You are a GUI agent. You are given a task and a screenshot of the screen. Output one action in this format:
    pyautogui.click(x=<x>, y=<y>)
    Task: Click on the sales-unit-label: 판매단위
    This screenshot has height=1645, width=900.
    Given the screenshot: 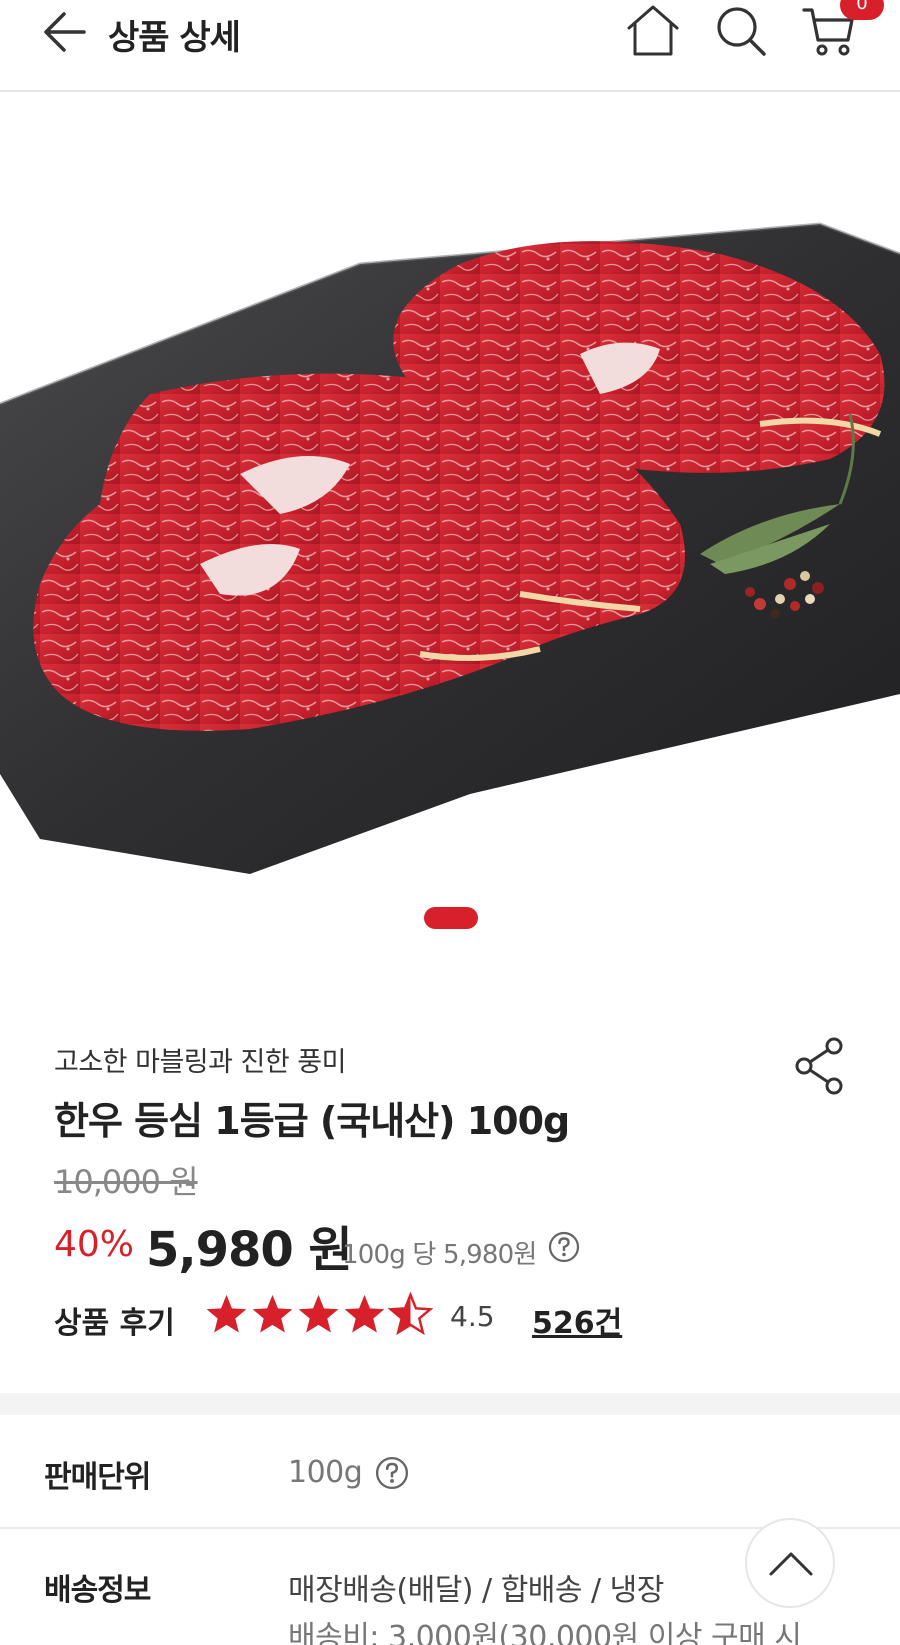 What is the action you would take?
    pyautogui.click(x=97, y=1477)
    